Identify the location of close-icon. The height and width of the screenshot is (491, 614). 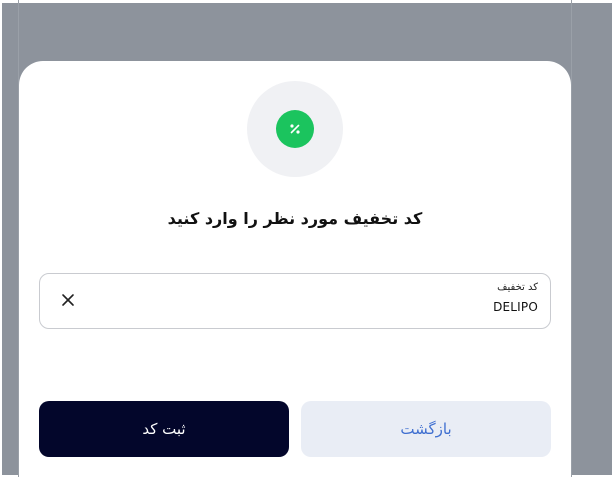
(68, 300).